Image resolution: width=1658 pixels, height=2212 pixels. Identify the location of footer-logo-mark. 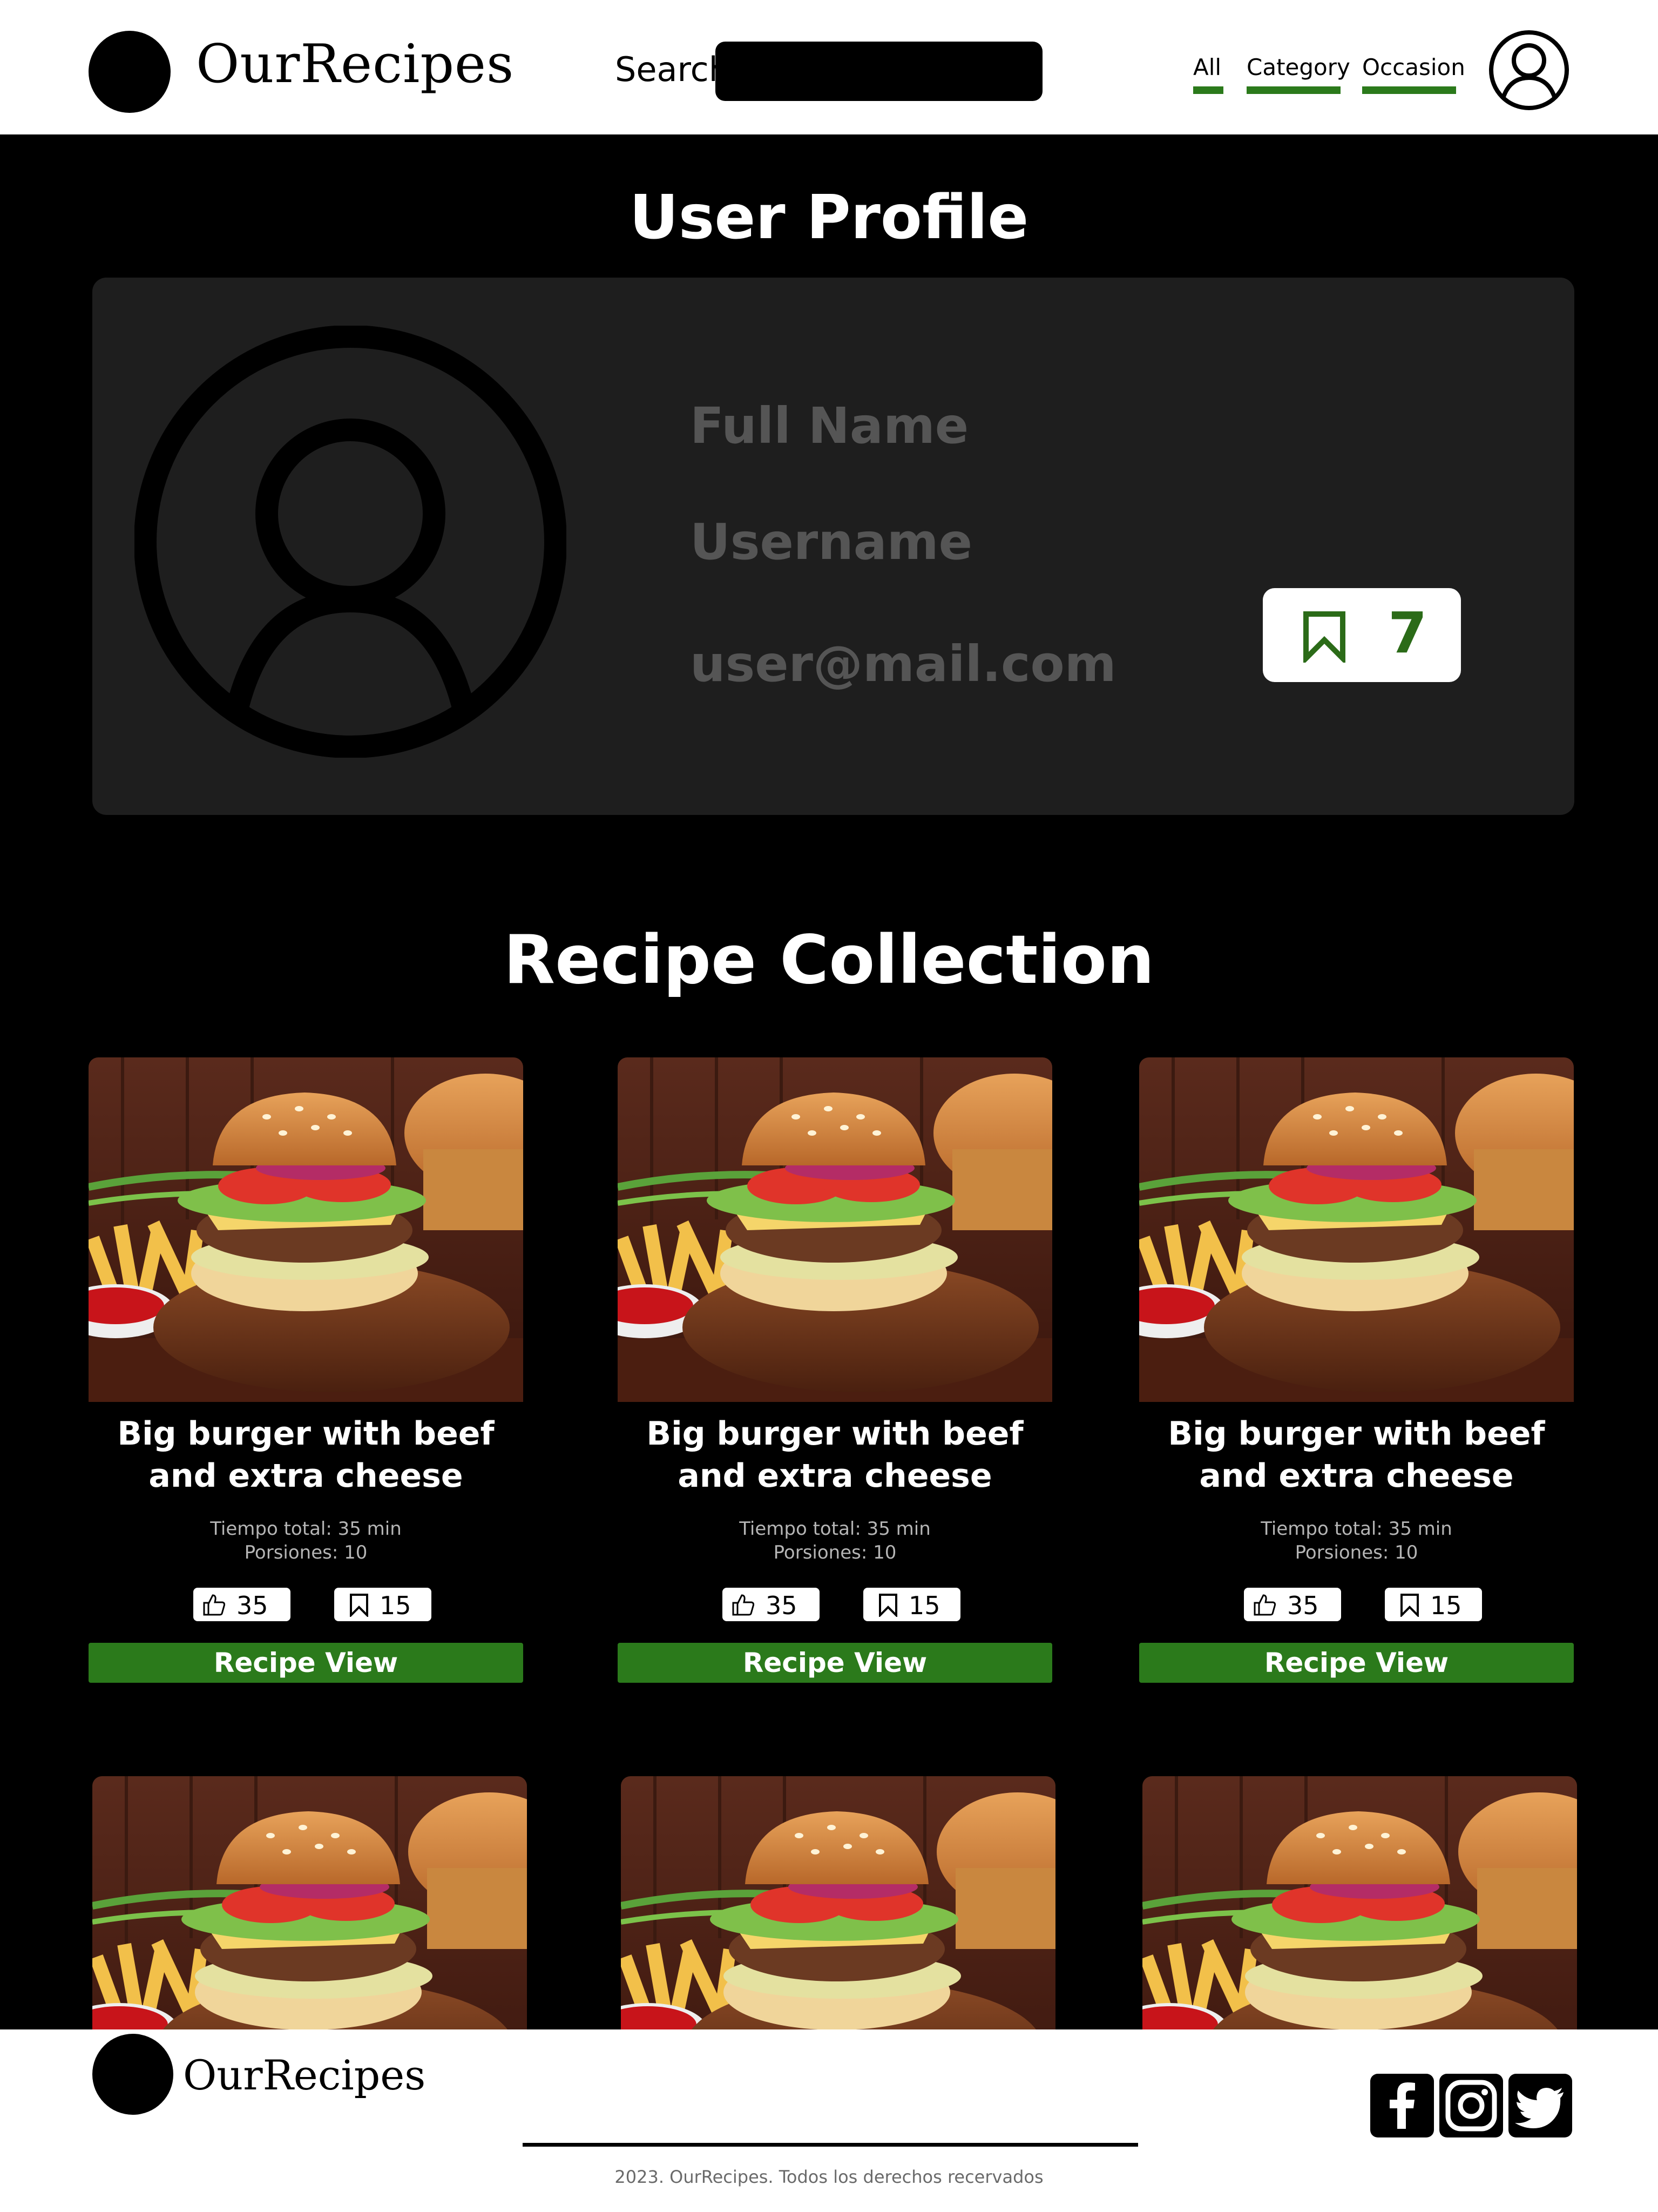
(132, 2074).